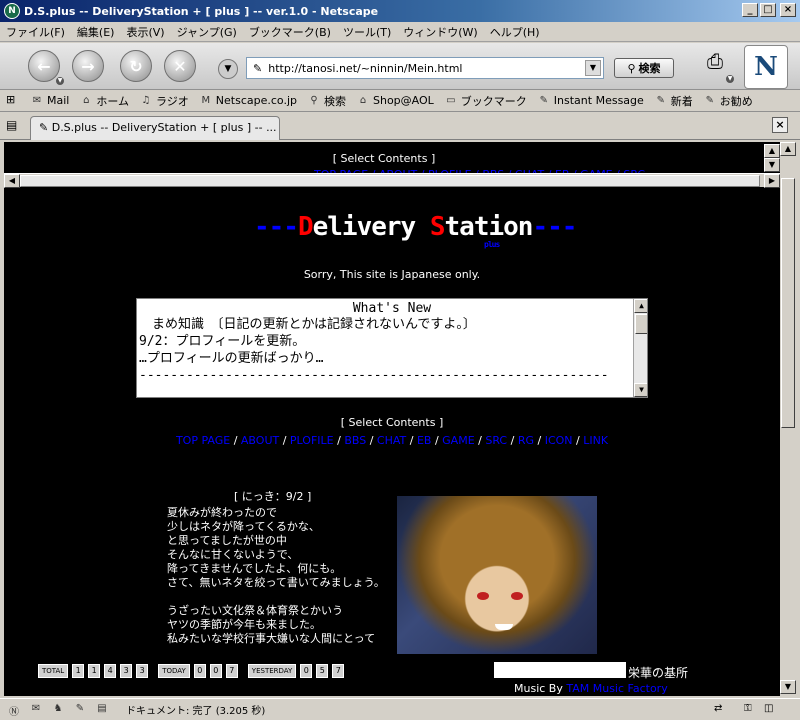 The image size is (800, 720). What do you see at coordinates (36, 710) in the screenshot?
I see `mail-icon: ✉` at bounding box center [36, 710].